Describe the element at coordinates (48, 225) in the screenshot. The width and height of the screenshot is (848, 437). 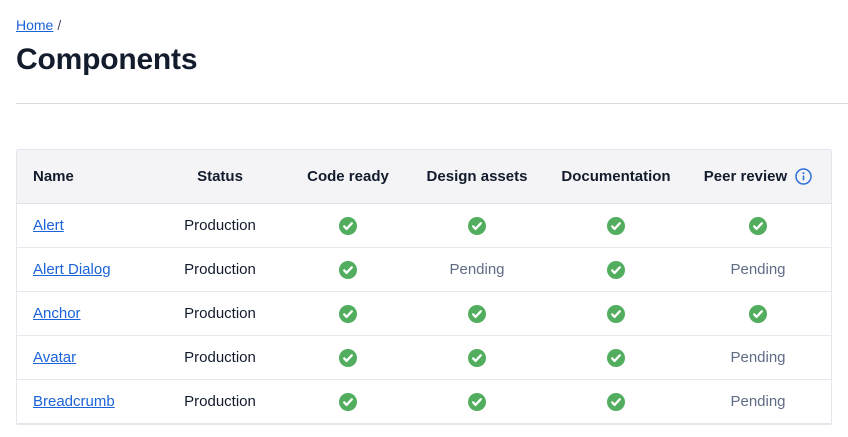
I see `component-link: Alert` at that location.